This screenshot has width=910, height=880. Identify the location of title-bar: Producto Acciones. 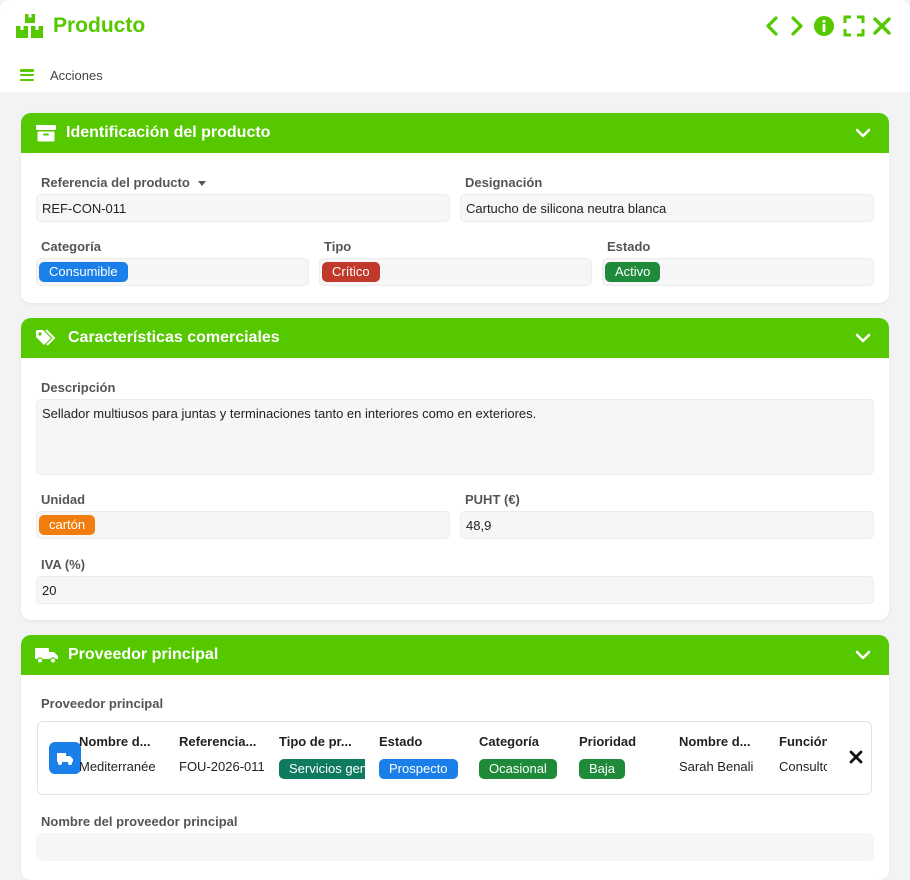
(455, 46).